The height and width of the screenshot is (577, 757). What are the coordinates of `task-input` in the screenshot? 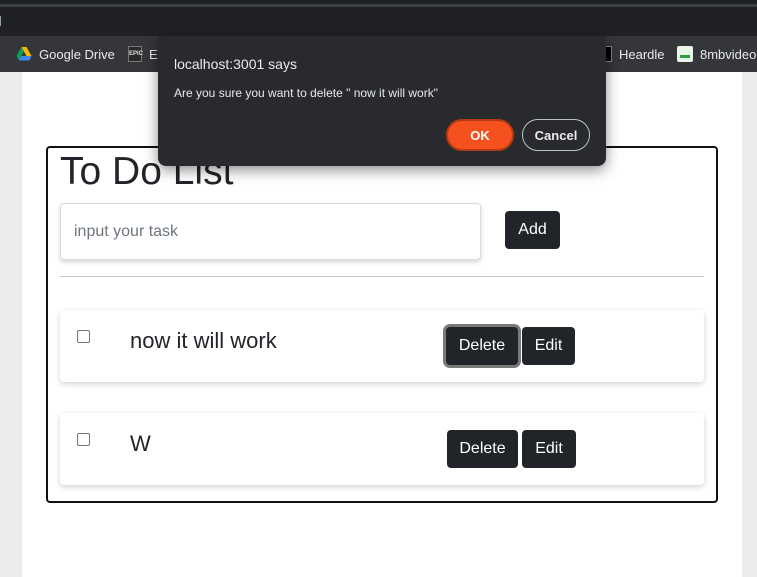 It's located at (270, 231).